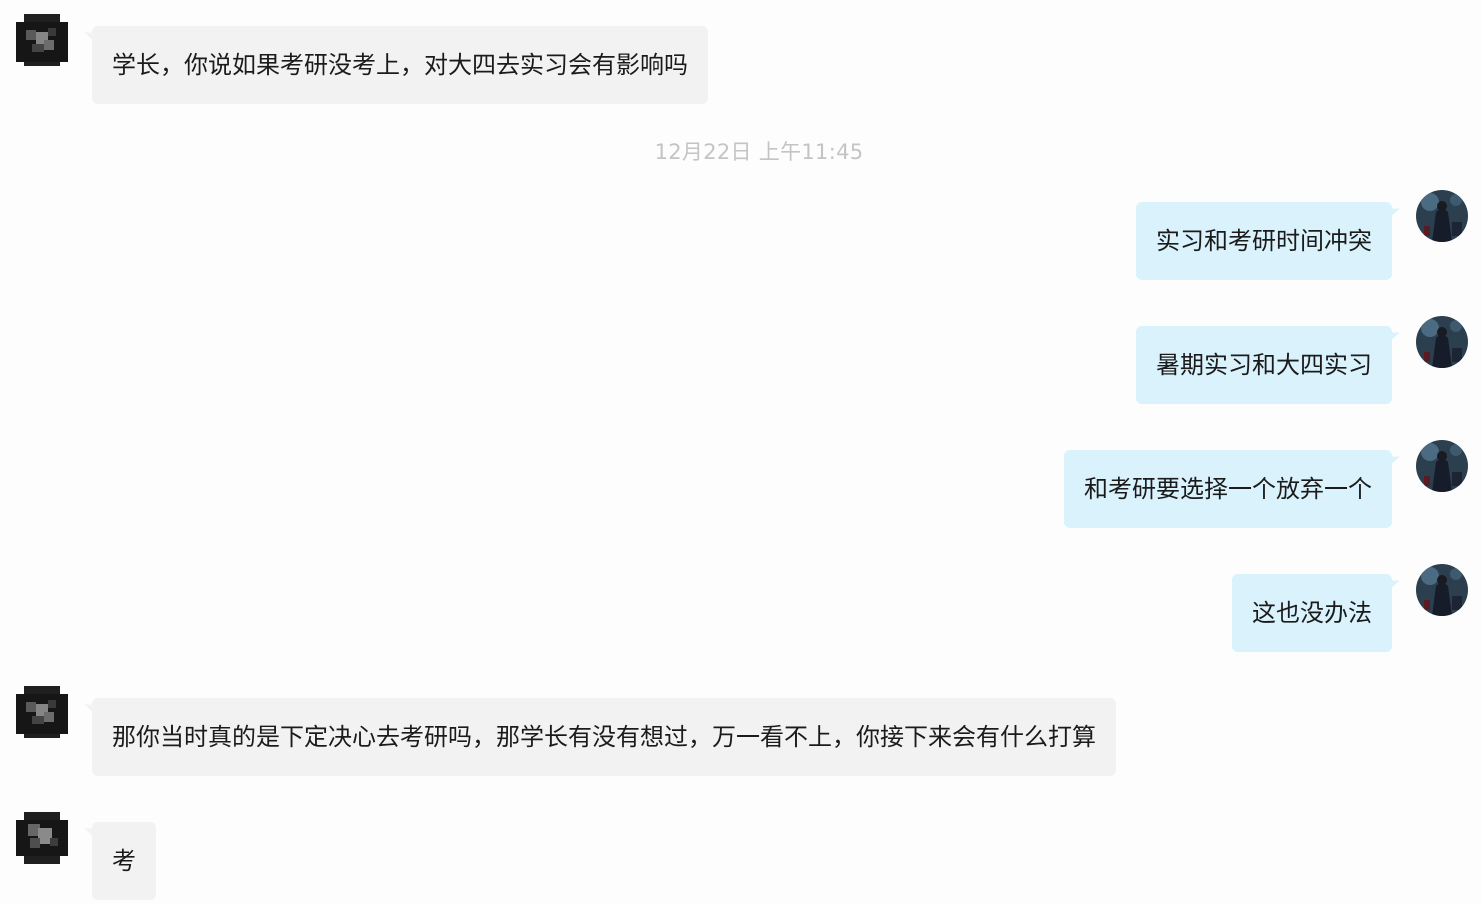 This screenshot has height=904, width=1482. Describe the element at coordinates (1312, 613) in the screenshot. I see `message-text: 这也没办法` at that location.